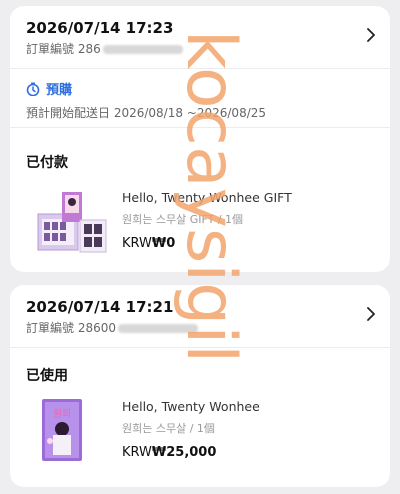  Describe the element at coordinates (72, 222) in the screenshot. I see `product-thumbnail` at that location.